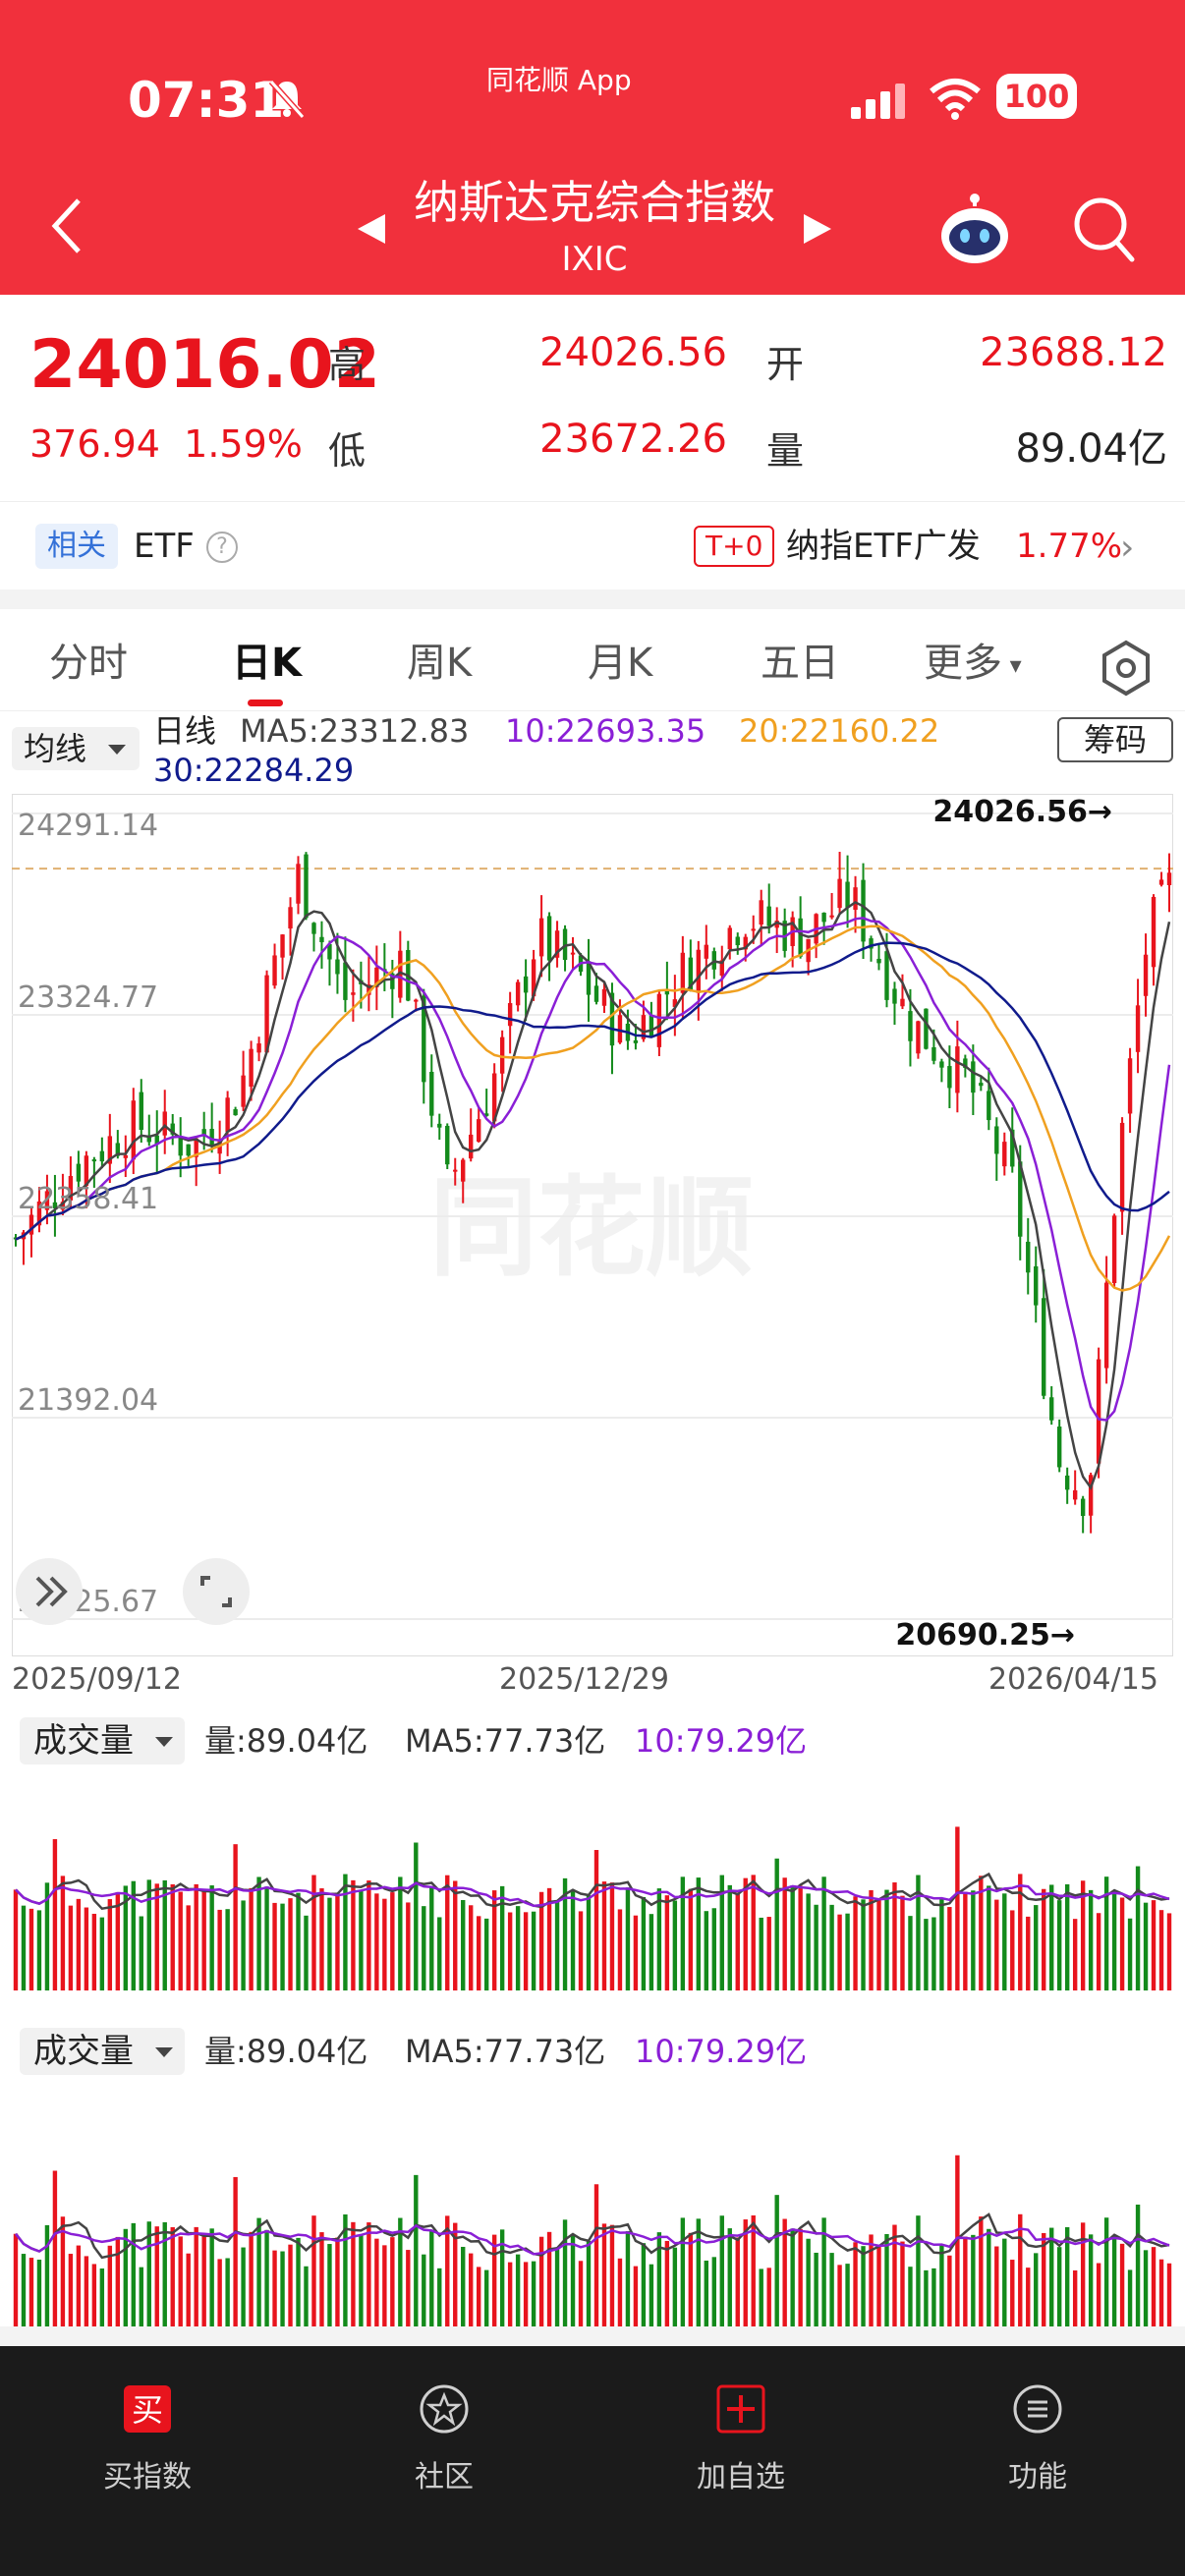  What do you see at coordinates (76, 546) in the screenshot?
I see `related-badge: 相关` at bounding box center [76, 546].